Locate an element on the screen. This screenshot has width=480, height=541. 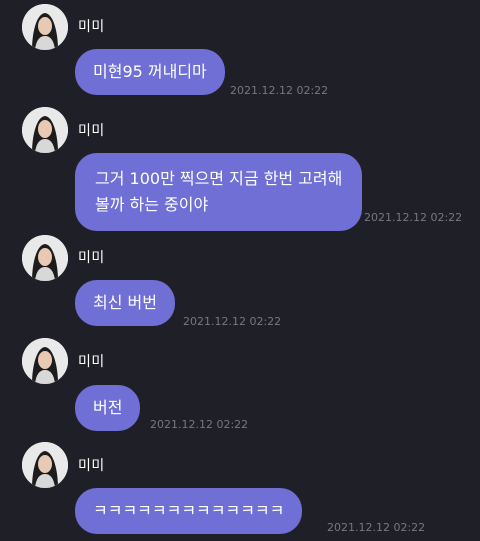
message-text-line: 볼까 하는 중이야 is located at coordinates (152, 204).